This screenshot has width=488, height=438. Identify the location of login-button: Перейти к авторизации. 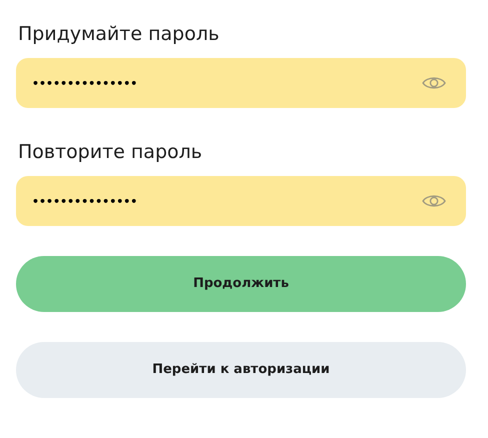
(241, 370).